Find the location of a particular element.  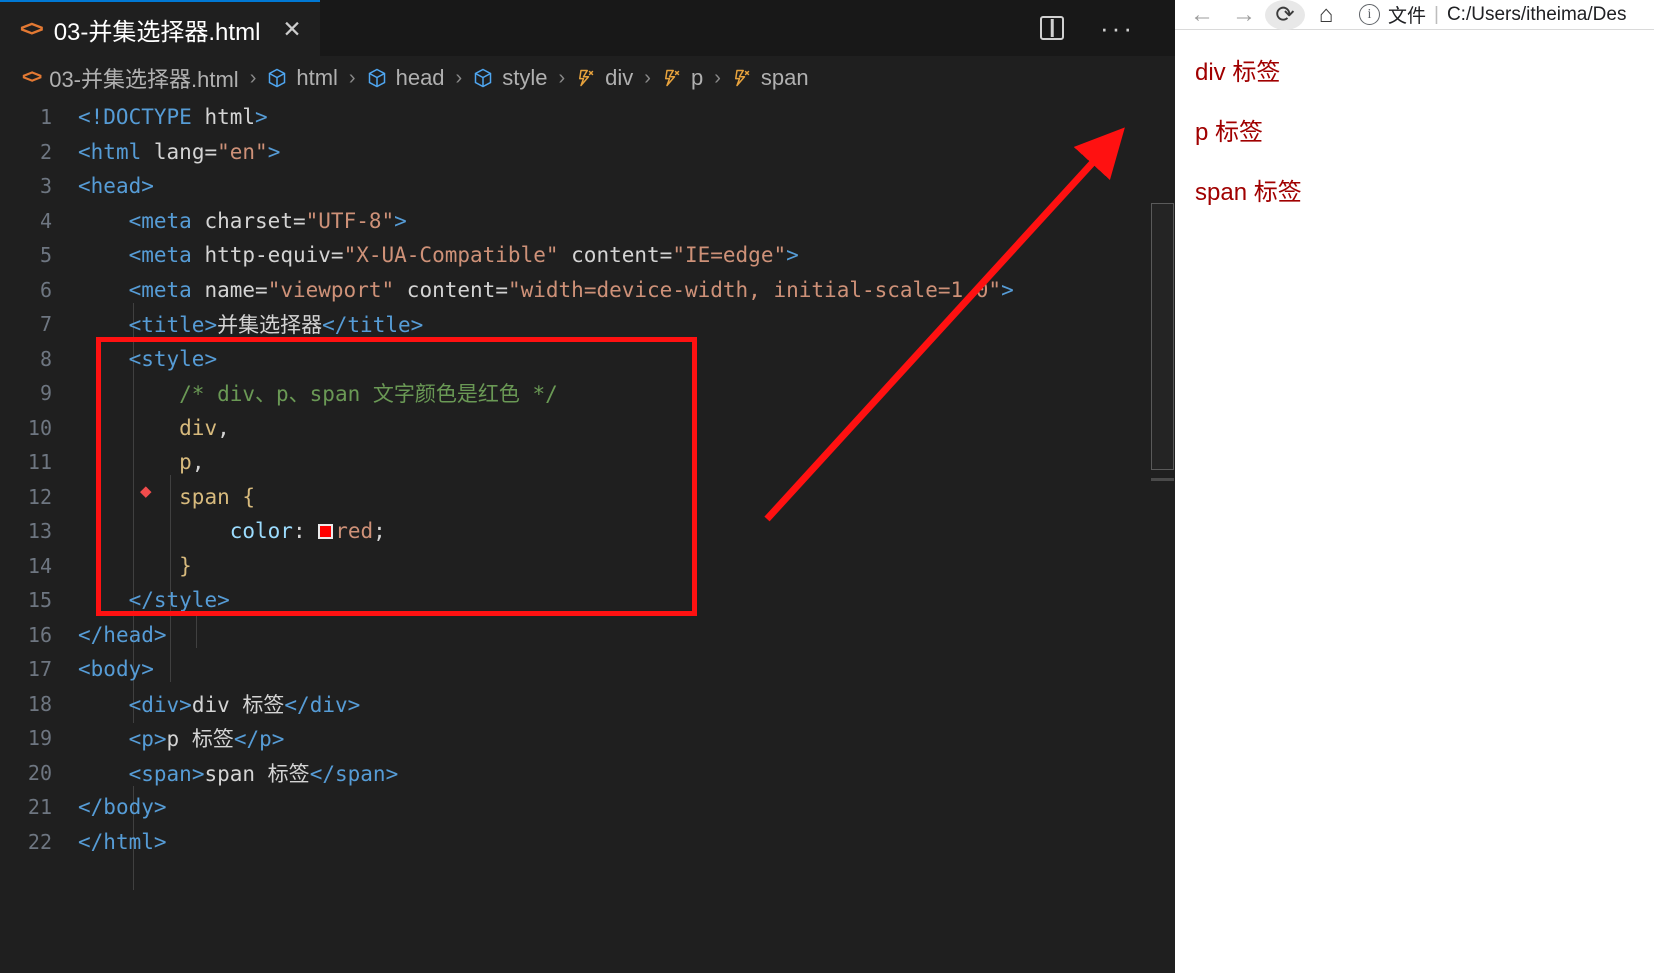

line-number: 16 is located at coordinates (39, 634).